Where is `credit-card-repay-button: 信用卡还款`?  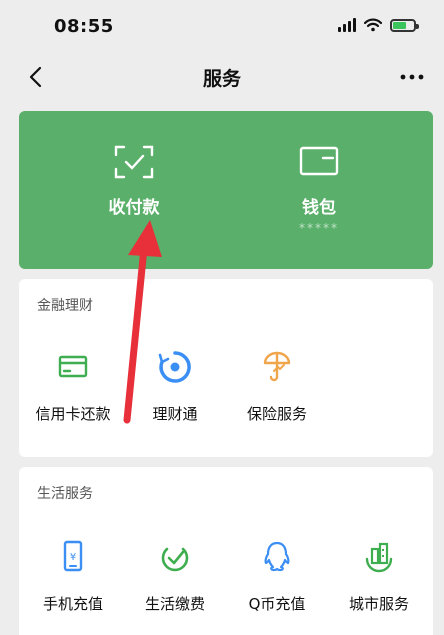 credit-card-repay-button: 信用卡还款 is located at coordinates (73, 386).